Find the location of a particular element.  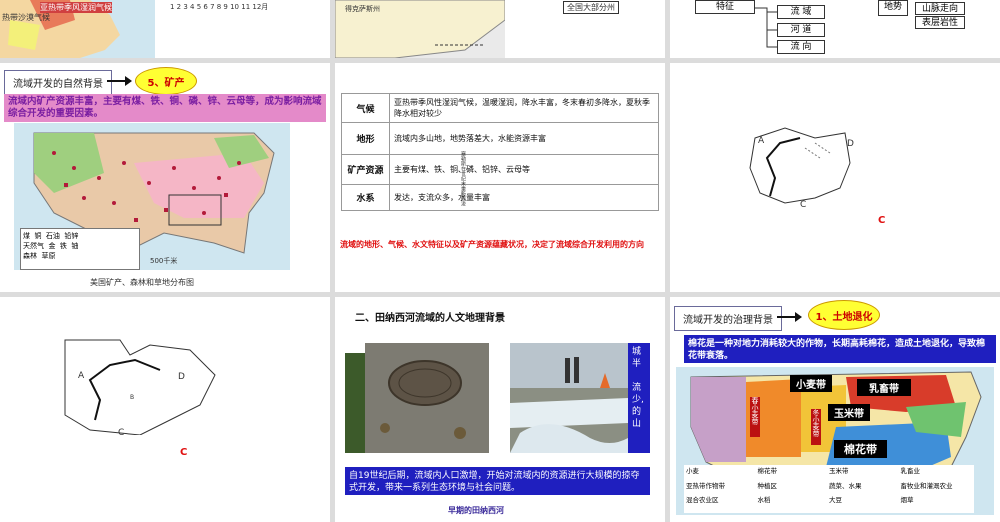

row-key: 气候 is located at coordinates (365, 108).